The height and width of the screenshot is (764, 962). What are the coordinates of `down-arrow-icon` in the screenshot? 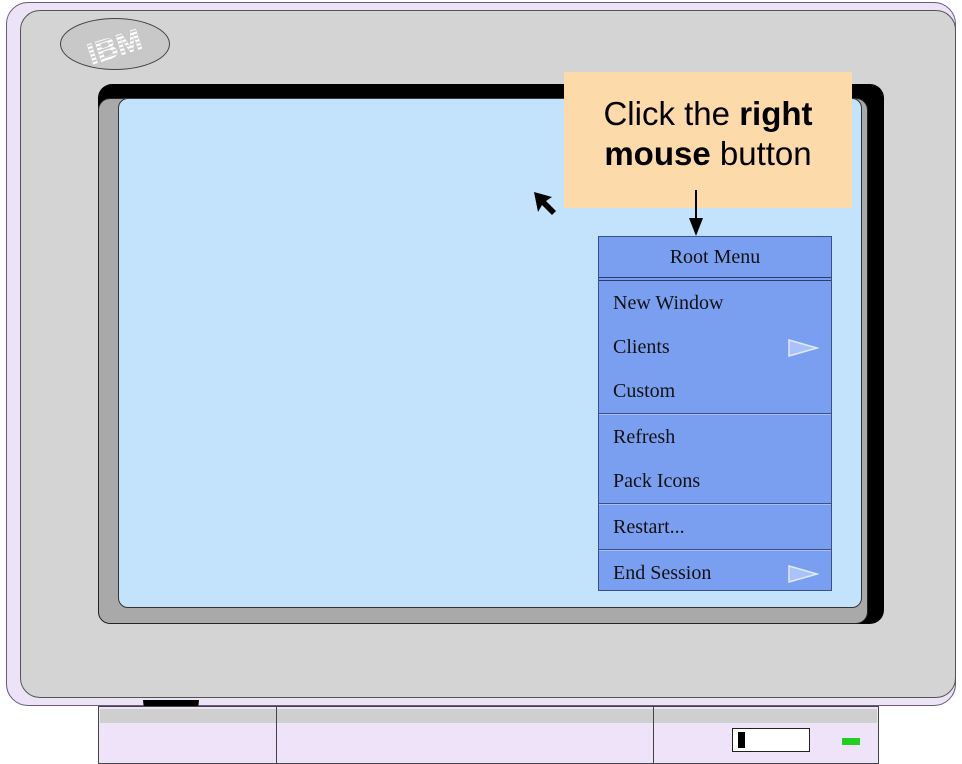 It's located at (696, 213).